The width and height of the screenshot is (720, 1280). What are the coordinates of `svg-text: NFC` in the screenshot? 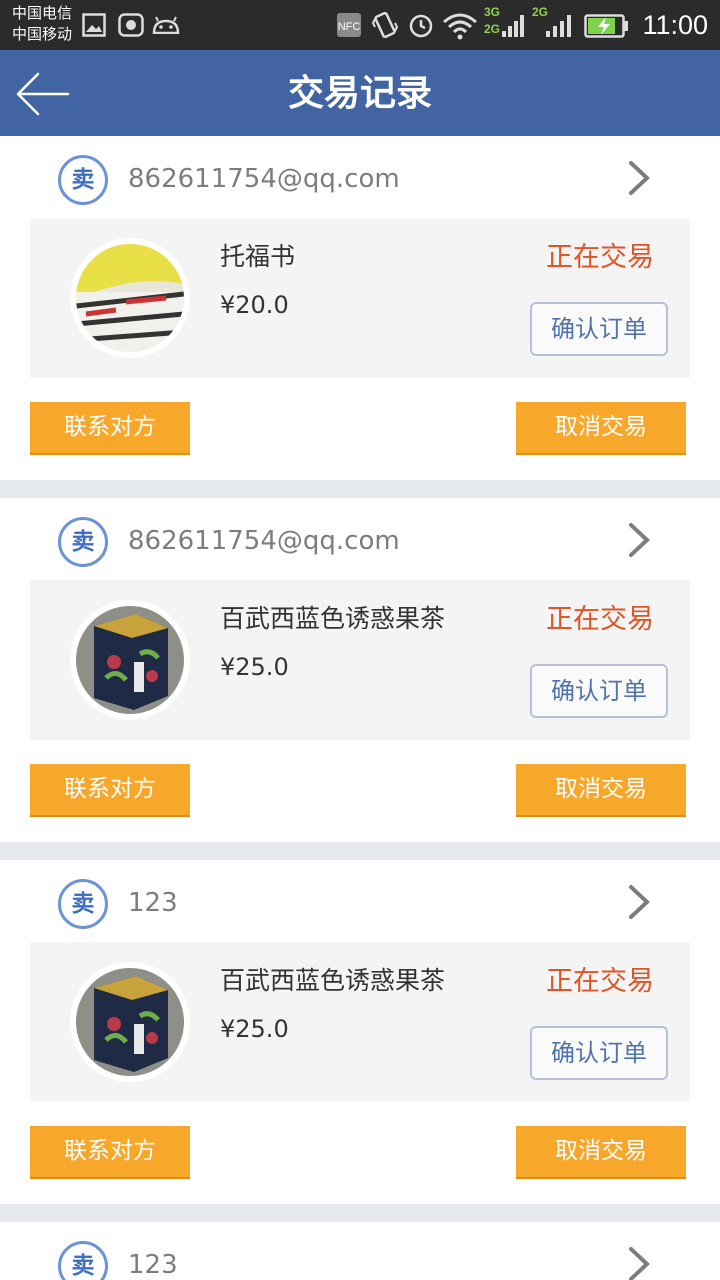 It's located at (349, 27).